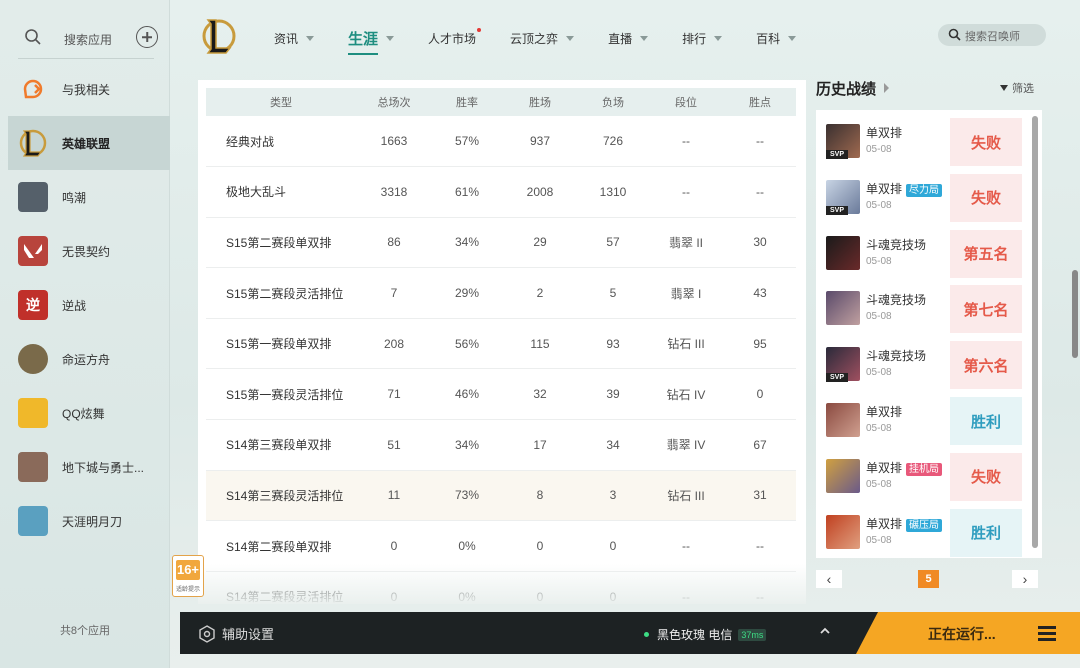 The height and width of the screenshot is (668, 1080). What do you see at coordinates (89, 251) in the screenshot?
I see `sidebar-app-item: 无畏契约` at bounding box center [89, 251].